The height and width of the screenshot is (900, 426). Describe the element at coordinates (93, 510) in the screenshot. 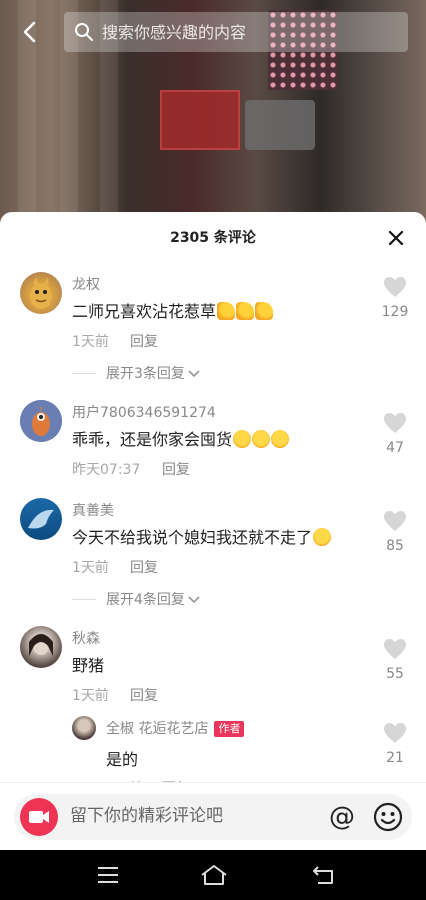

I see `comment-author: 真善美` at that location.